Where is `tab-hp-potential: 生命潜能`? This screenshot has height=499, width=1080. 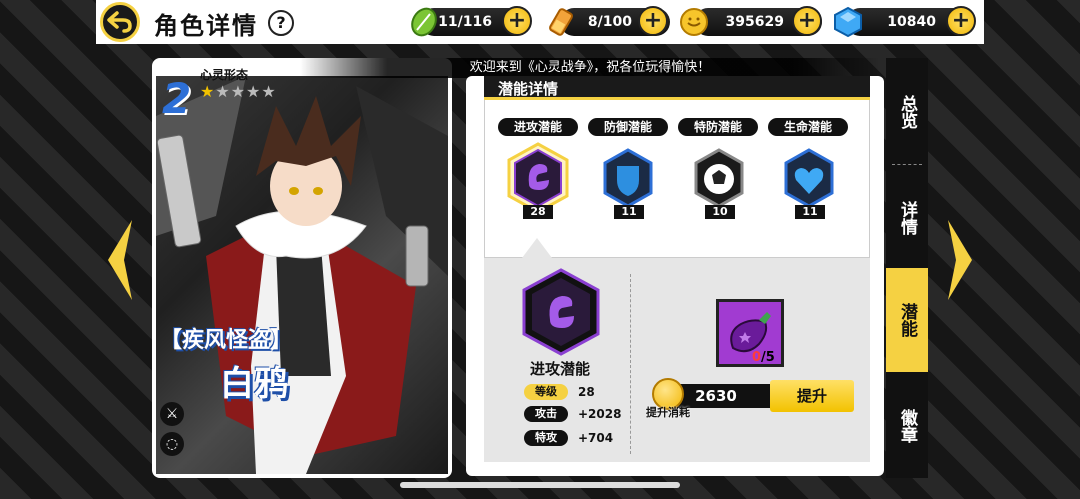
tab-hp-potential: 生命潜能 is located at coordinates (808, 127).